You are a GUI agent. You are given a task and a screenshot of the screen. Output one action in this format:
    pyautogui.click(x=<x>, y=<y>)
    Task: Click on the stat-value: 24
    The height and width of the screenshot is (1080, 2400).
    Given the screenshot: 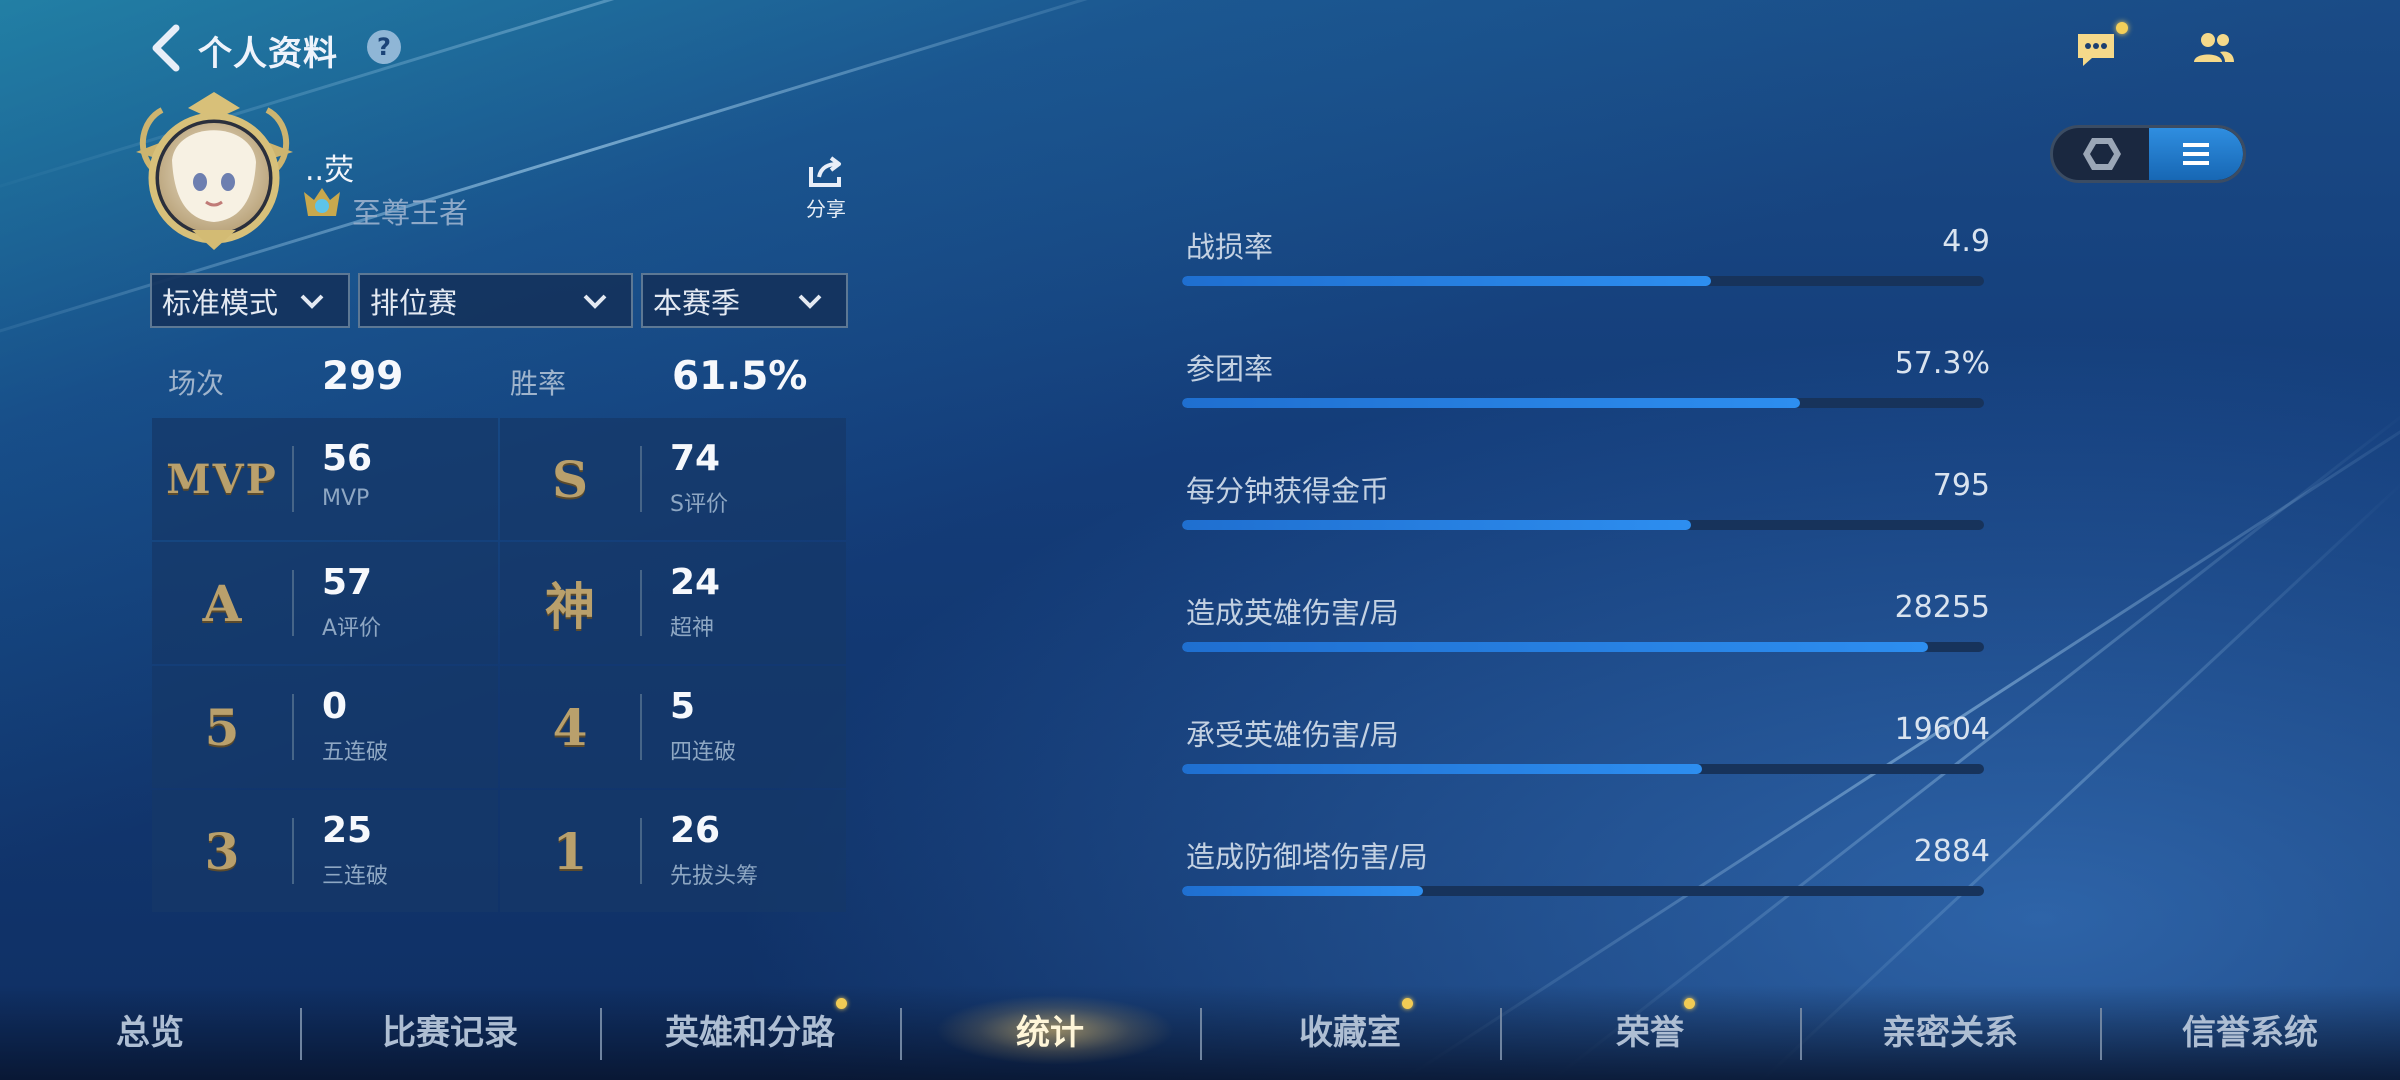 What is the action you would take?
    pyautogui.click(x=695, y=582)
    